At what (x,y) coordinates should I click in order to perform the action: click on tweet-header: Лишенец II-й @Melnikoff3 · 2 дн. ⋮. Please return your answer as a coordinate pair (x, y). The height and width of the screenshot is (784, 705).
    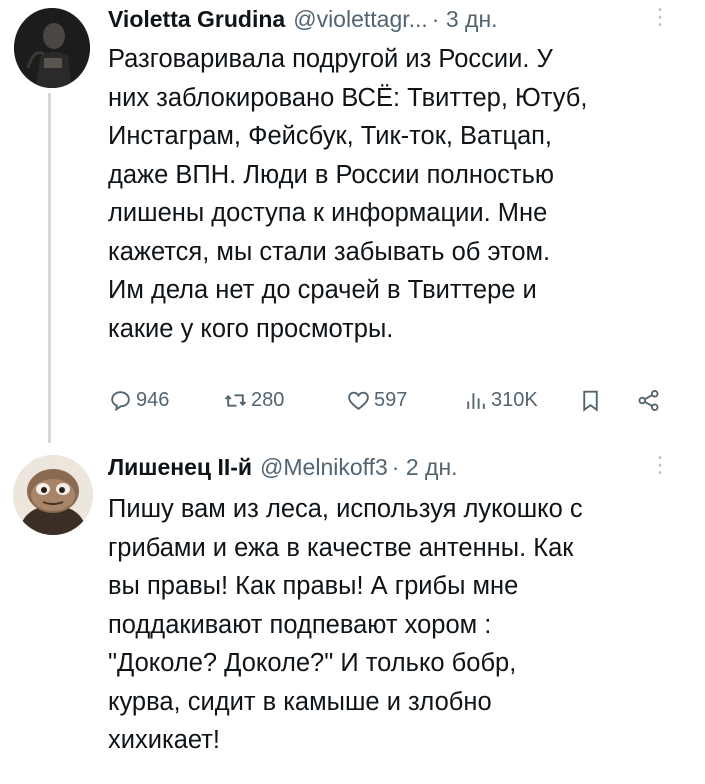
    Looking at the image, I should click on (396, 467).